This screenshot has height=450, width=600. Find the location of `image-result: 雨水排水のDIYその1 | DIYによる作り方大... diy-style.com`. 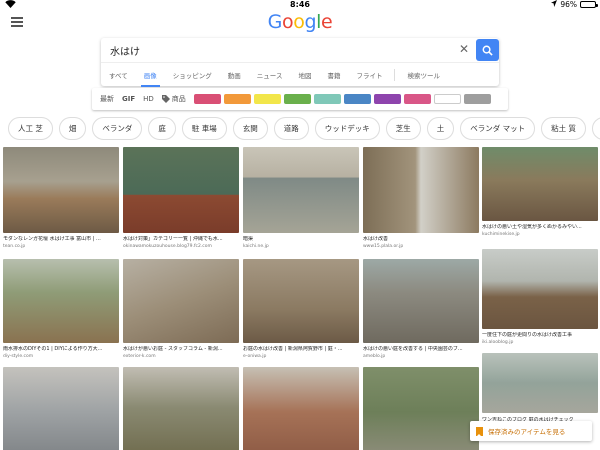

image-result: 雨水排水のDIYその1 | DIYによる作り方大... diy-style.com is located at coordinates (61, 309).